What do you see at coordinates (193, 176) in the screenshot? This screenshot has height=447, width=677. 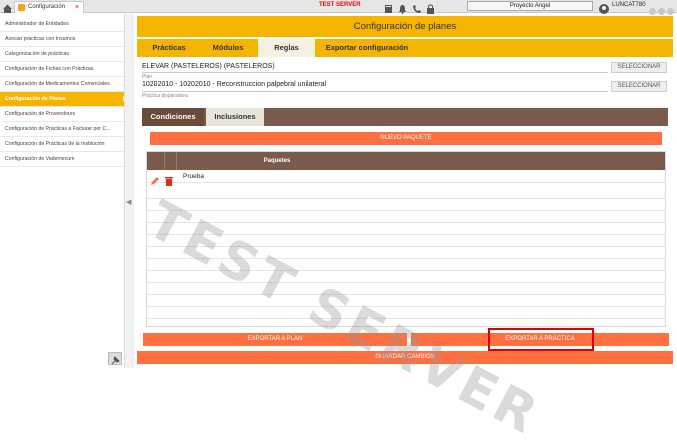 I see `package-name: Prueba` at bounding box center [193, 176].